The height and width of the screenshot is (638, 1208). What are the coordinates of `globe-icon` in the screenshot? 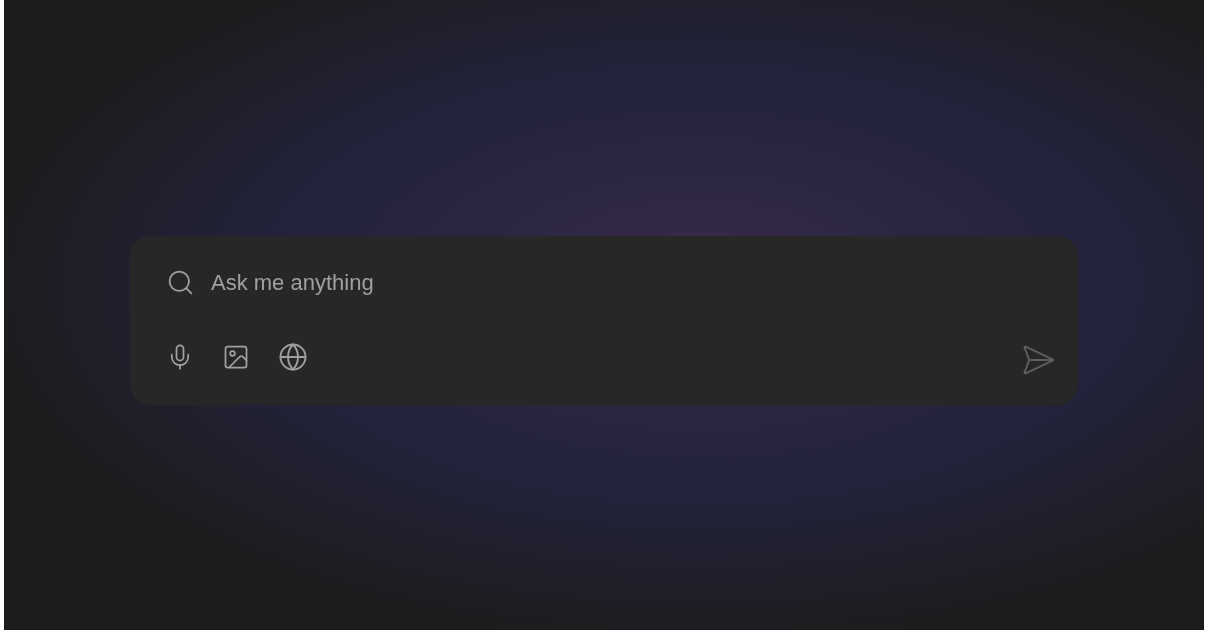 It's located at (293, 357).